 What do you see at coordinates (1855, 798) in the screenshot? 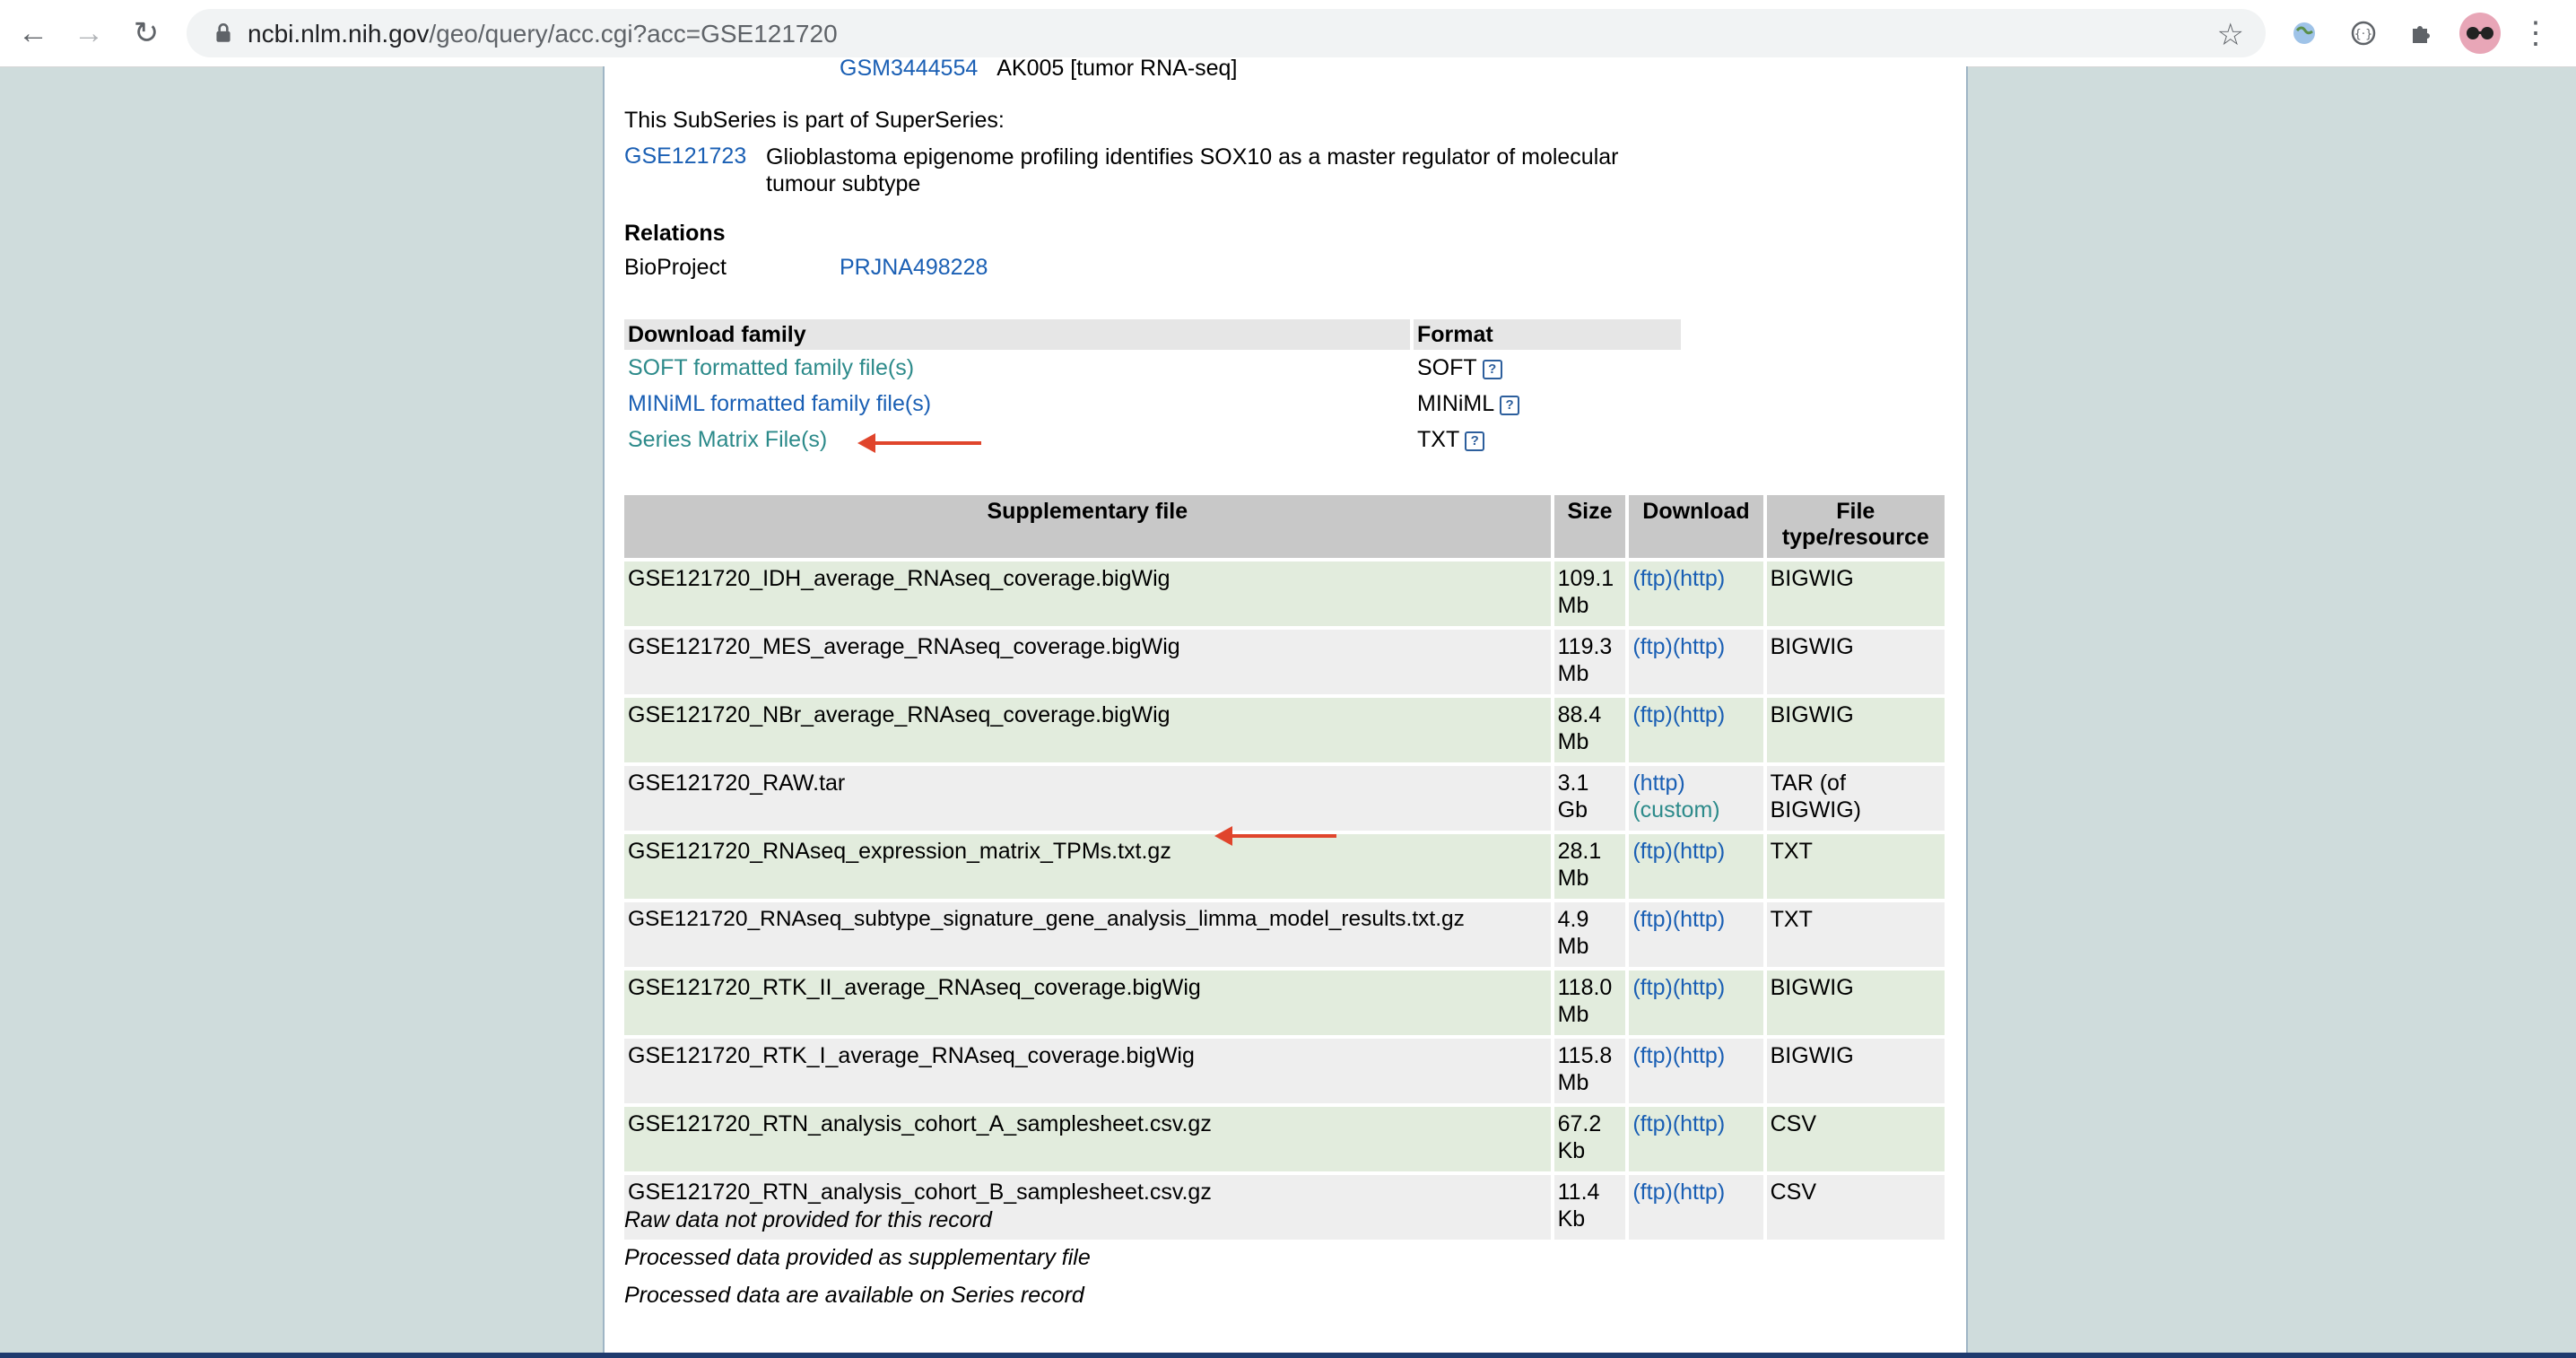
I see `file-type: TAR (of BIGWIG)` at bounding box center [1855, 798].